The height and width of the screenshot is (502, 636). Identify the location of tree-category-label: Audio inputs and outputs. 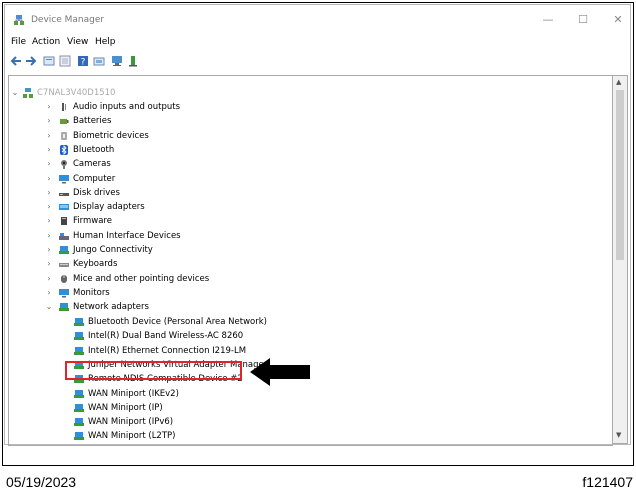
(127, 107).